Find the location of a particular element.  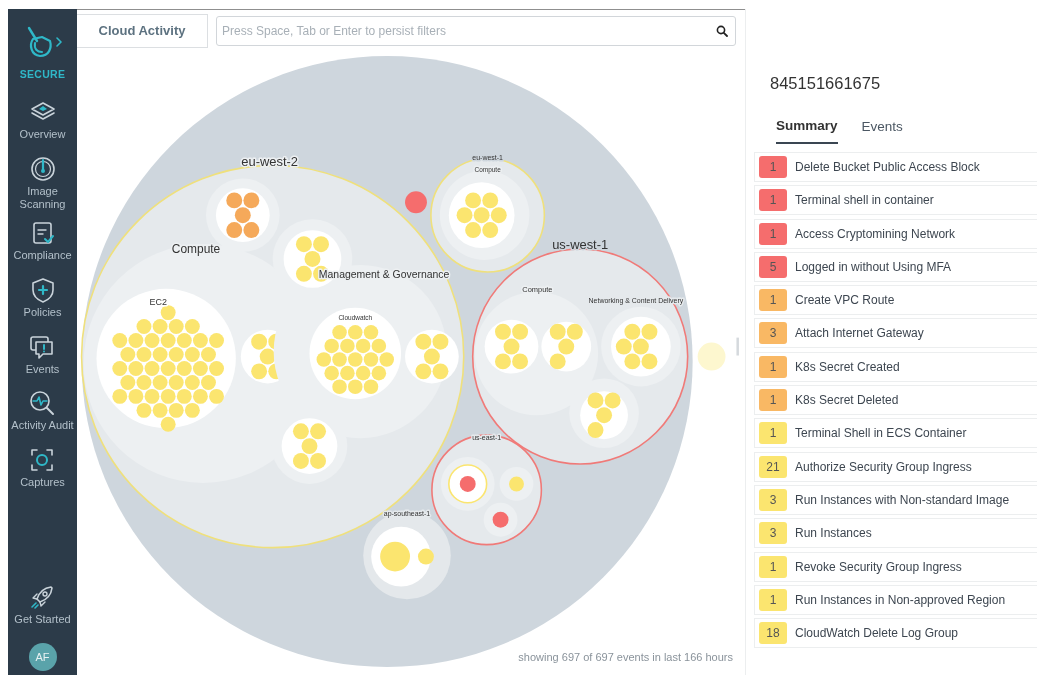

event-row: 1 Access Cryptomining Network is located at coordinates (895, 233).